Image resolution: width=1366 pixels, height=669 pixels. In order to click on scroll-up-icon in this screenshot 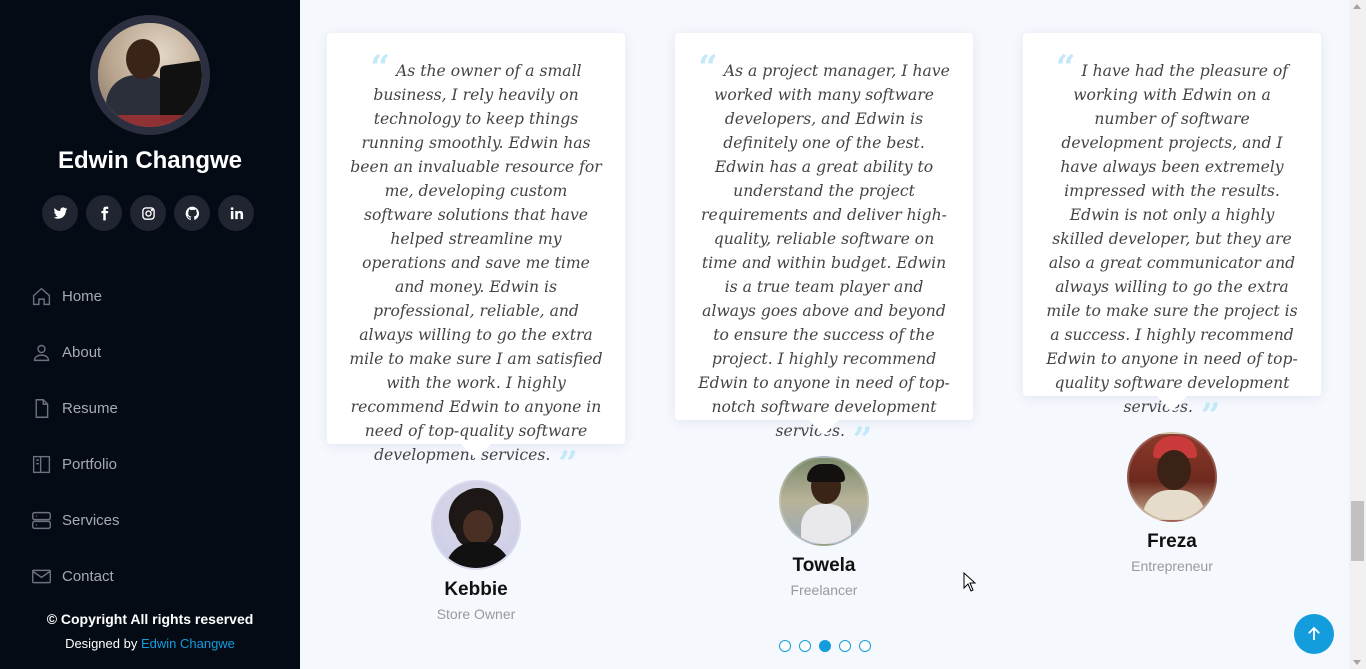, I will do `click(1357, 6)`.